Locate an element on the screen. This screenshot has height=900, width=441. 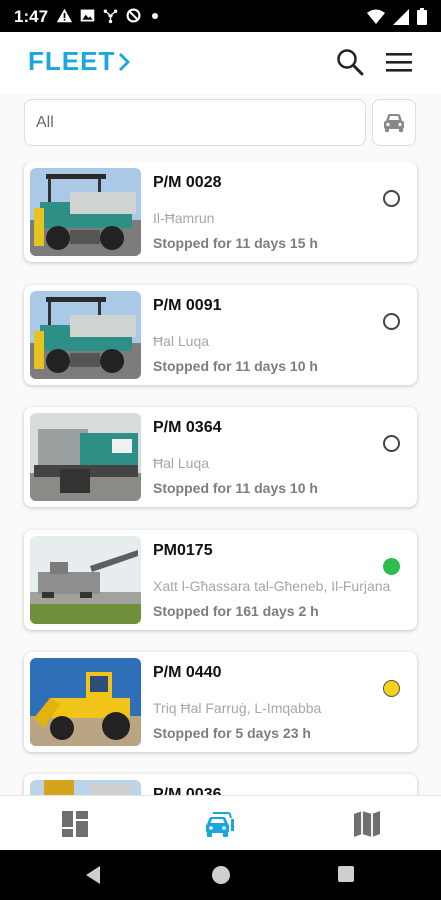
vehicle-type-button is located at coordinates (394, 122).